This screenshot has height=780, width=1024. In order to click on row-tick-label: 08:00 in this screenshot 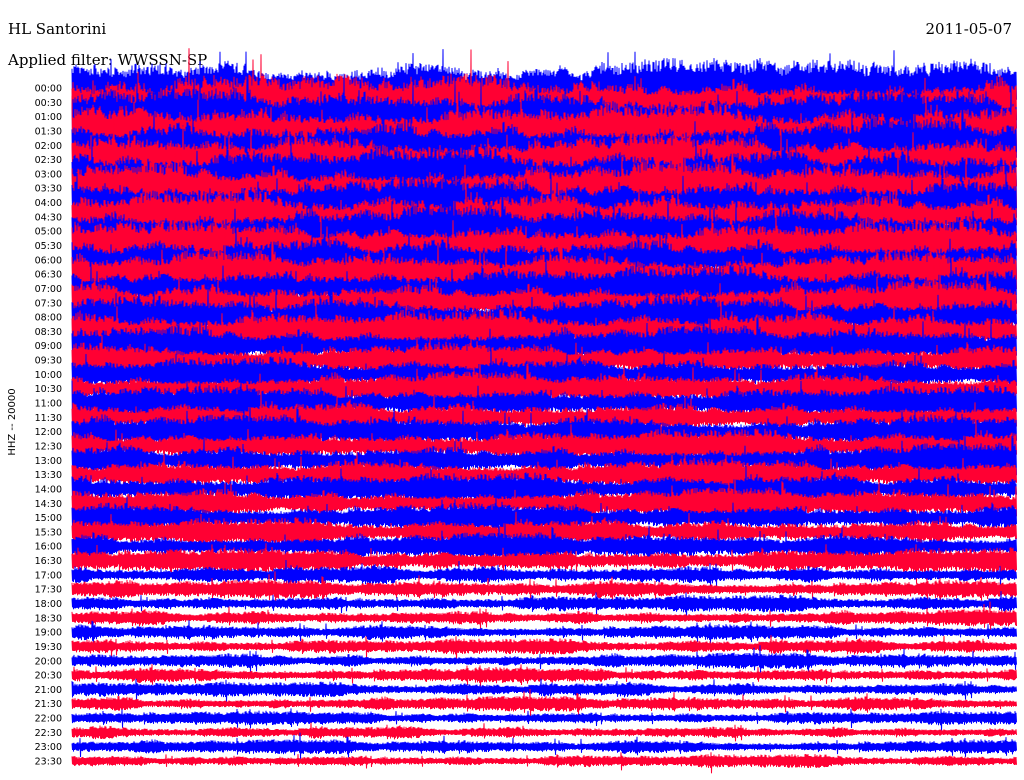, I will do `click(48, 318)`.